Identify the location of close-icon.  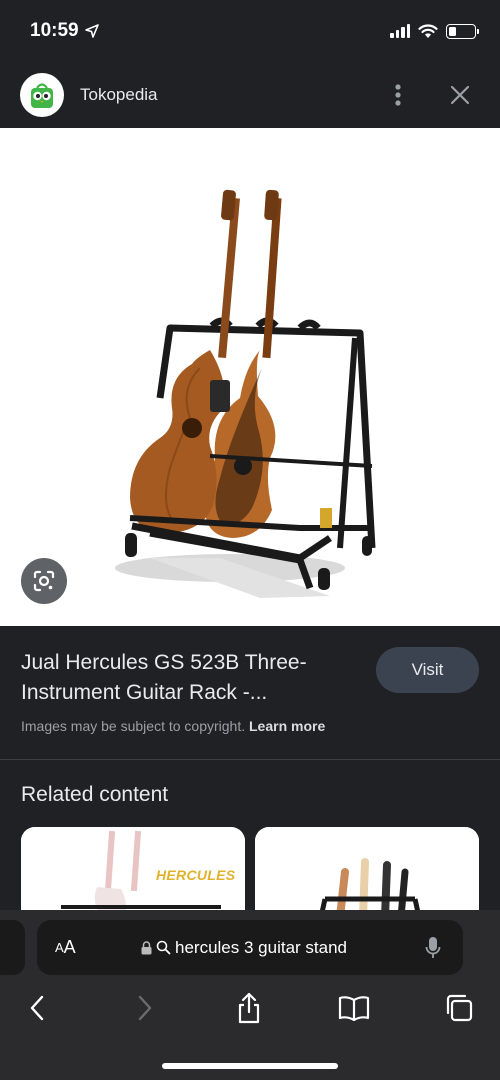
(460, 95).